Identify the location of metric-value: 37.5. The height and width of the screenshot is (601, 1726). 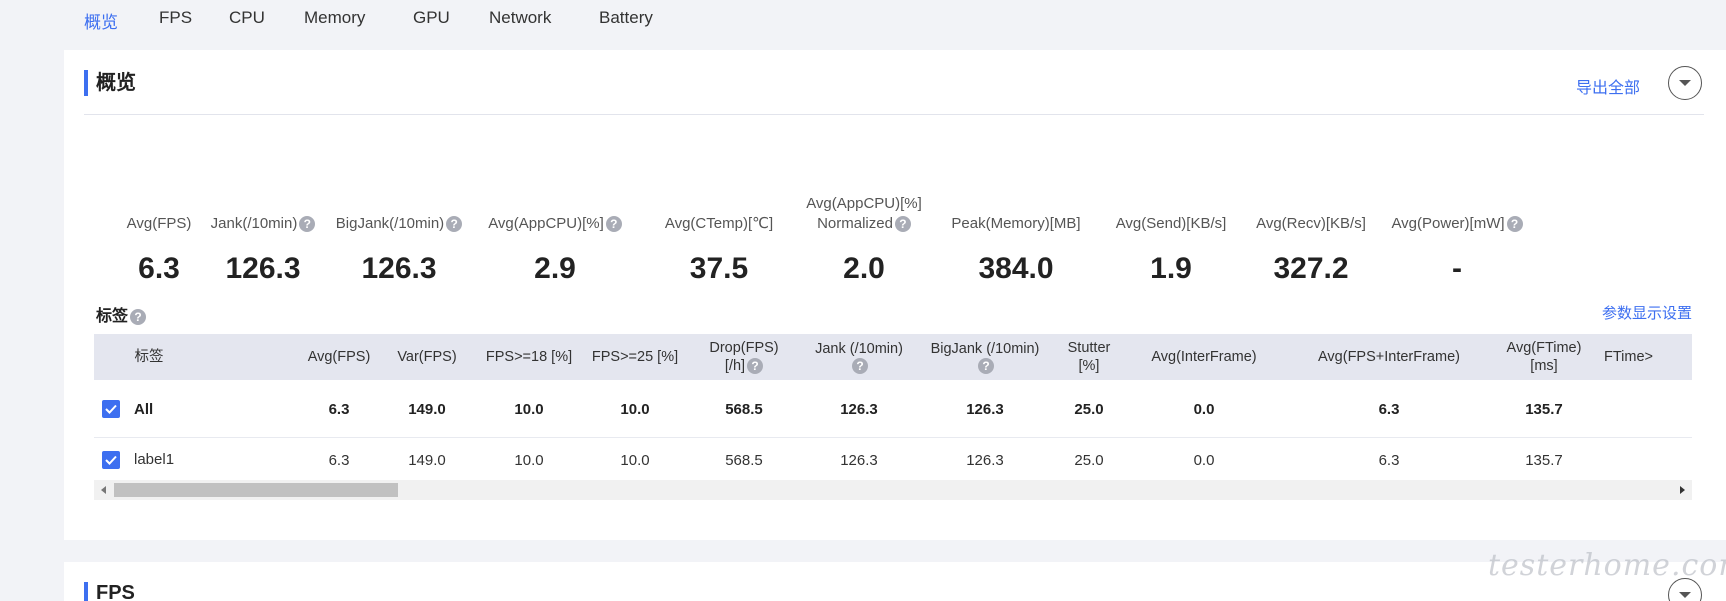
(719, 268).